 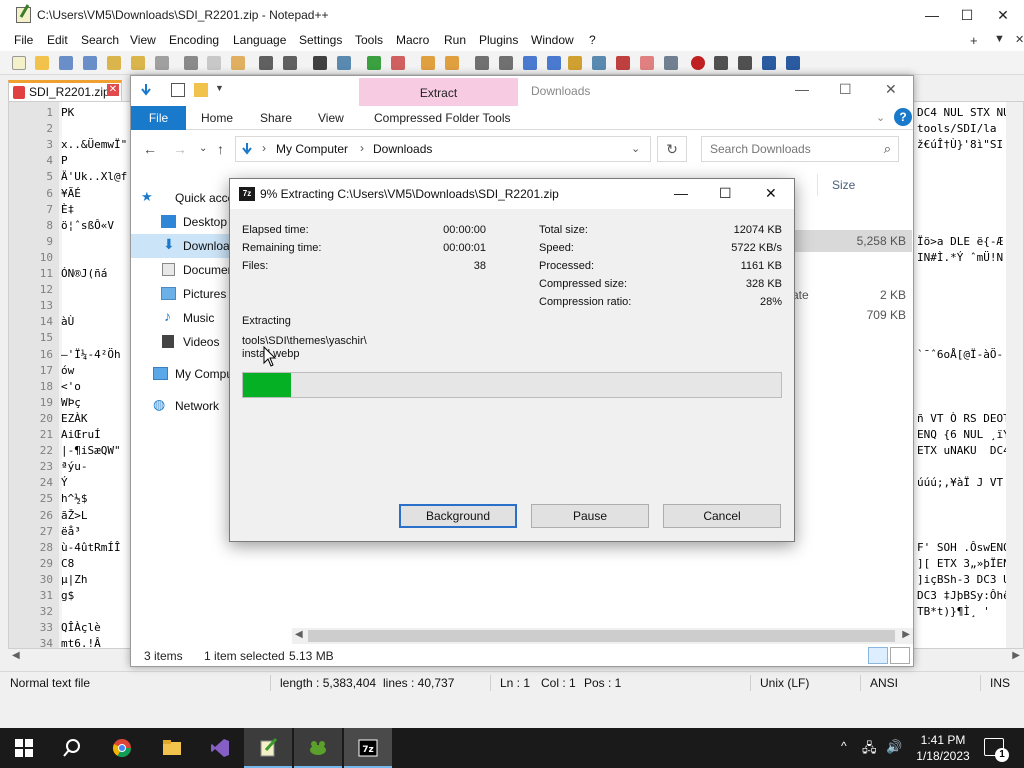 What do you see at coordinates (181, 222) in the screenshot?
I see `nav-item-desktop: Desktop` at bounding box center [181, 222].